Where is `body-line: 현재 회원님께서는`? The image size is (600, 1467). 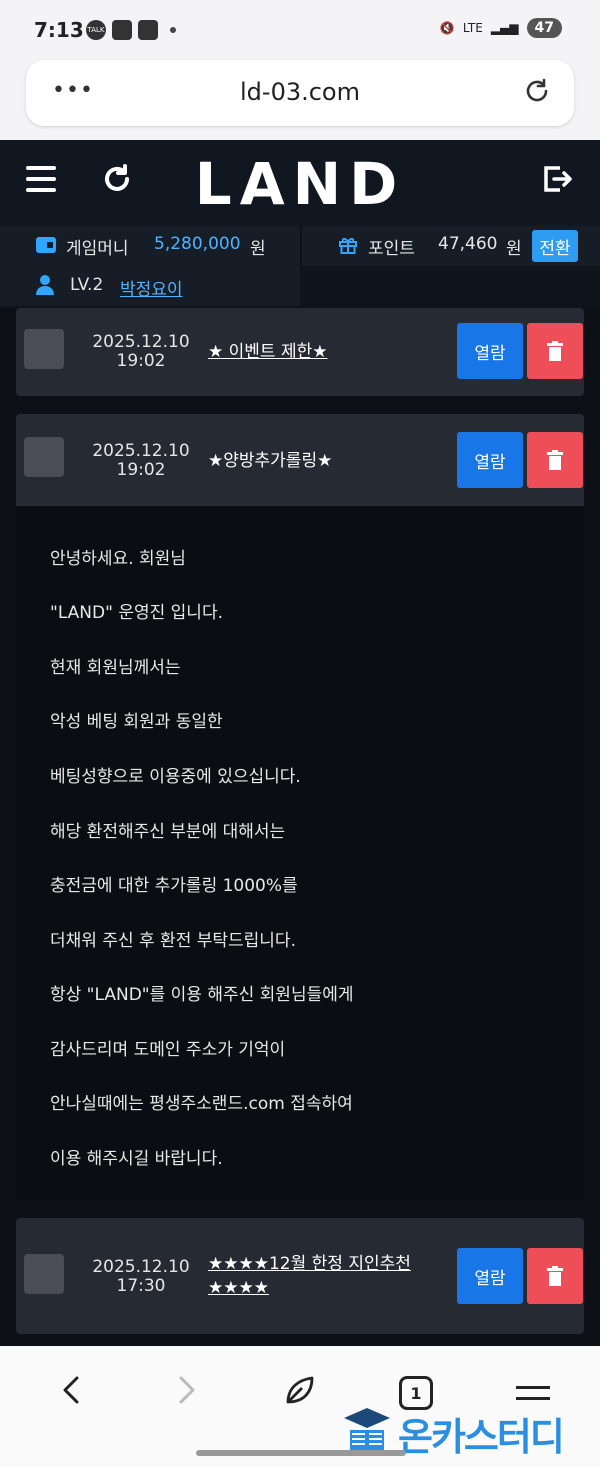
body-line: 현재 회원님께서는 is located at coordinates (115, 668).